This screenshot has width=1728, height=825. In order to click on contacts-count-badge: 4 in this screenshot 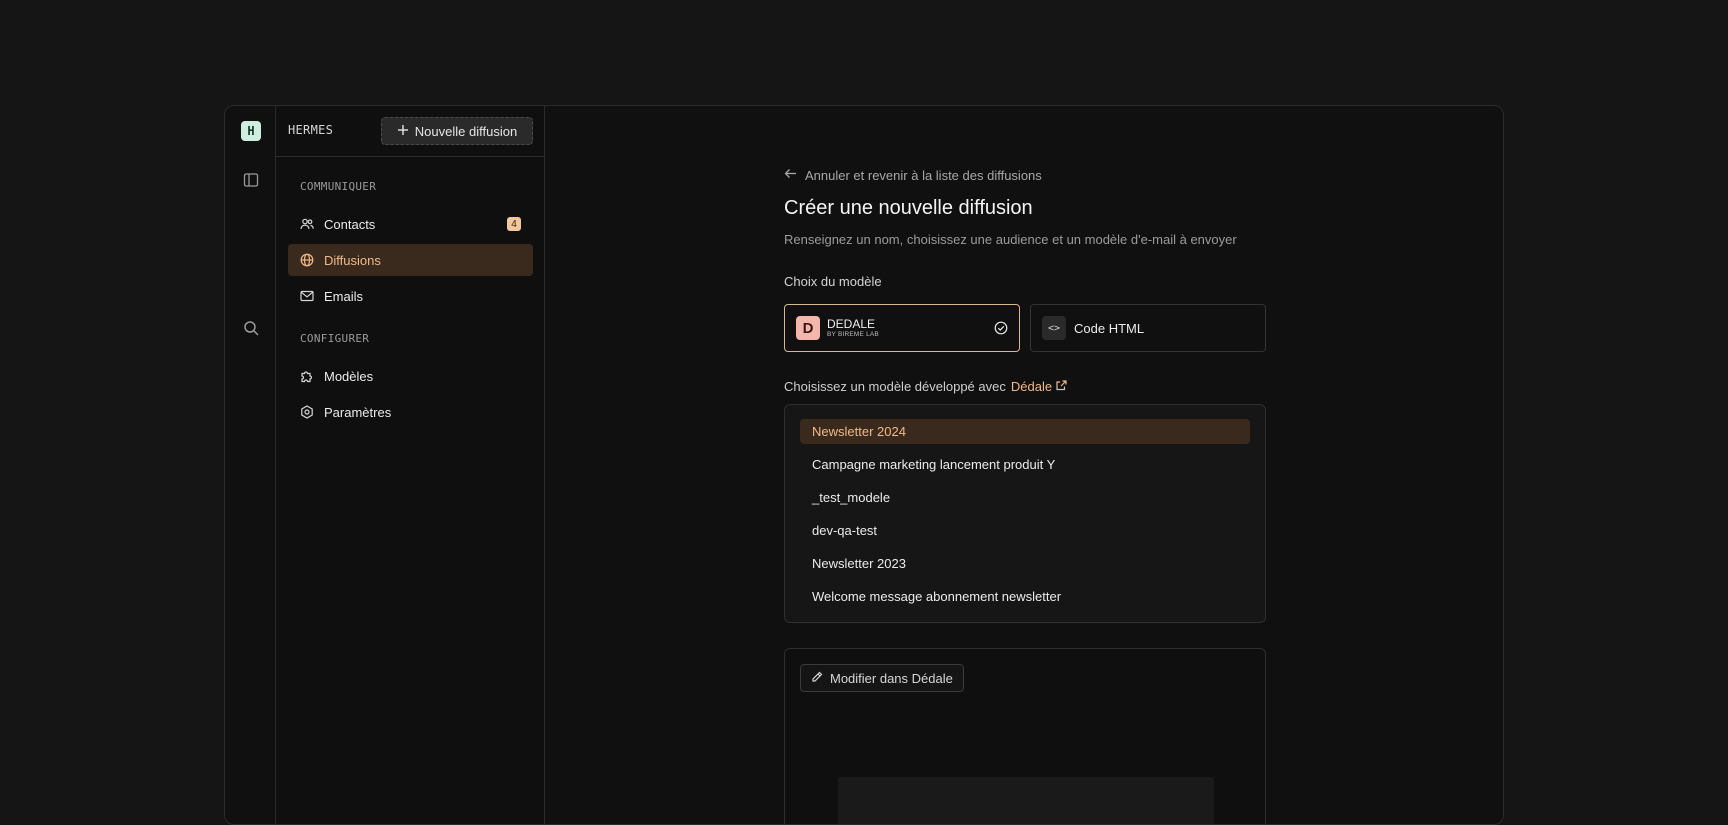, I will do `click(514, 224)`.